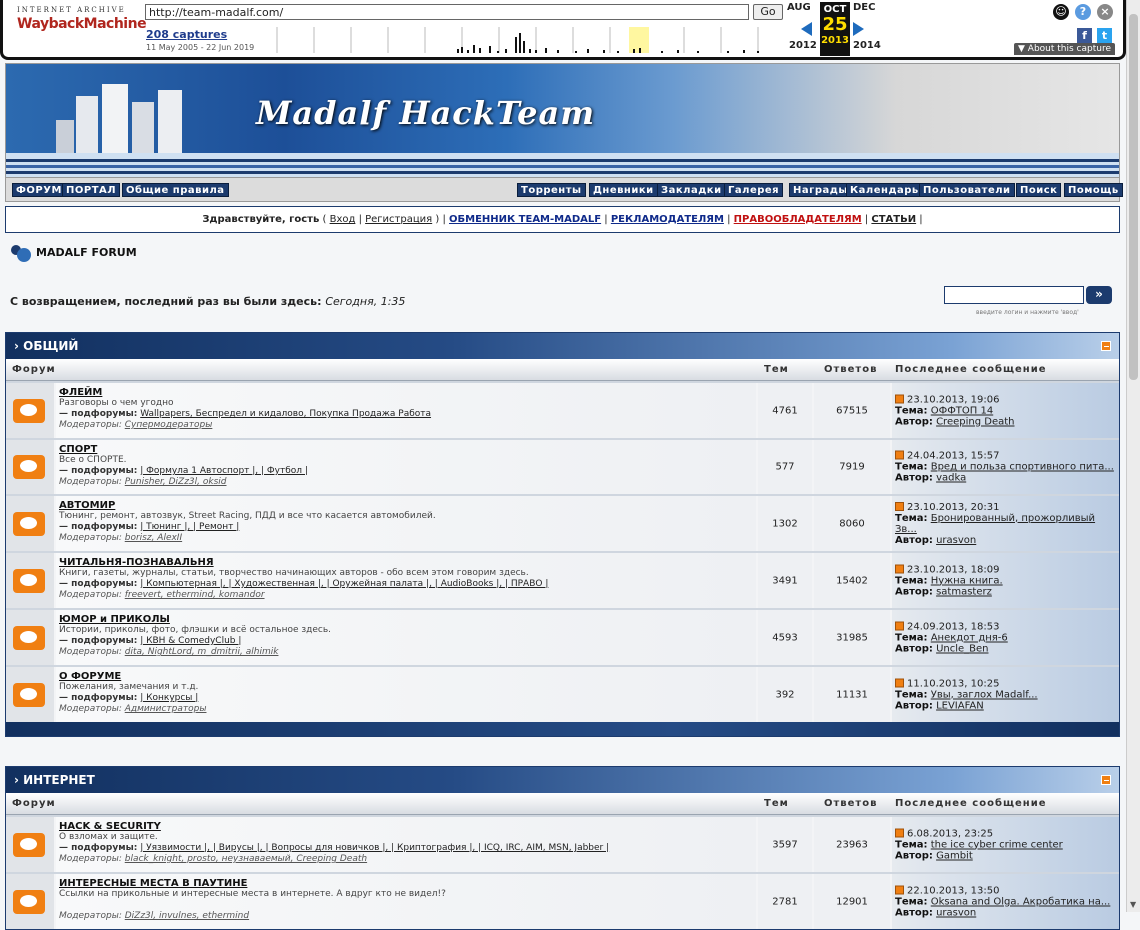  Describe the element at coordinates (951, 478) in the screenshot. I see `last-post-author-link: vadka` at that location.